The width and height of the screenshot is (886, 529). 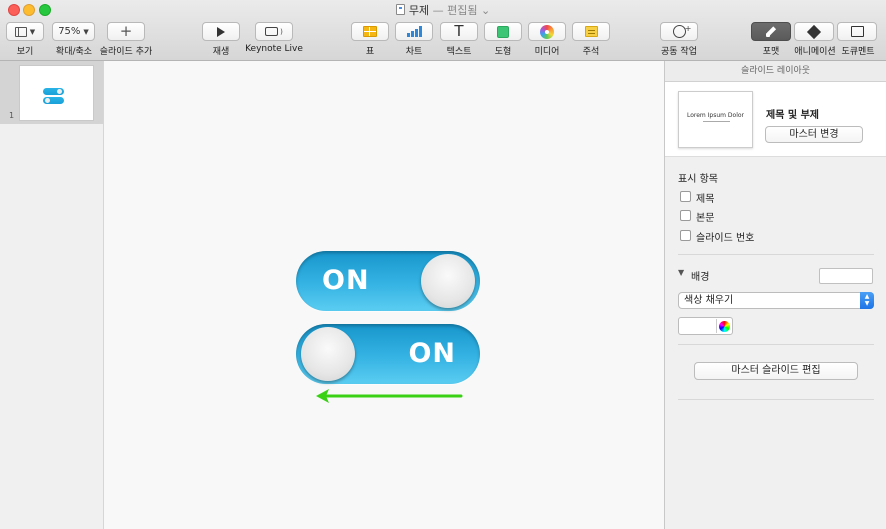 I want to click on paintbrush-icon, so click(x=771, y=32).